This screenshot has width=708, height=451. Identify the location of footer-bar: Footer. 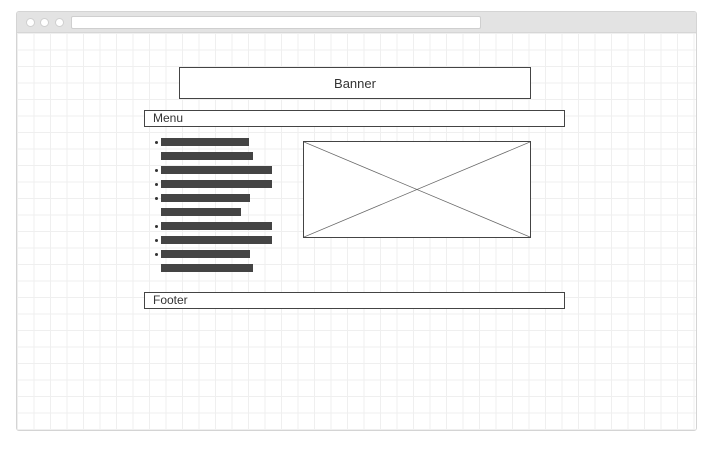
(354, 300).